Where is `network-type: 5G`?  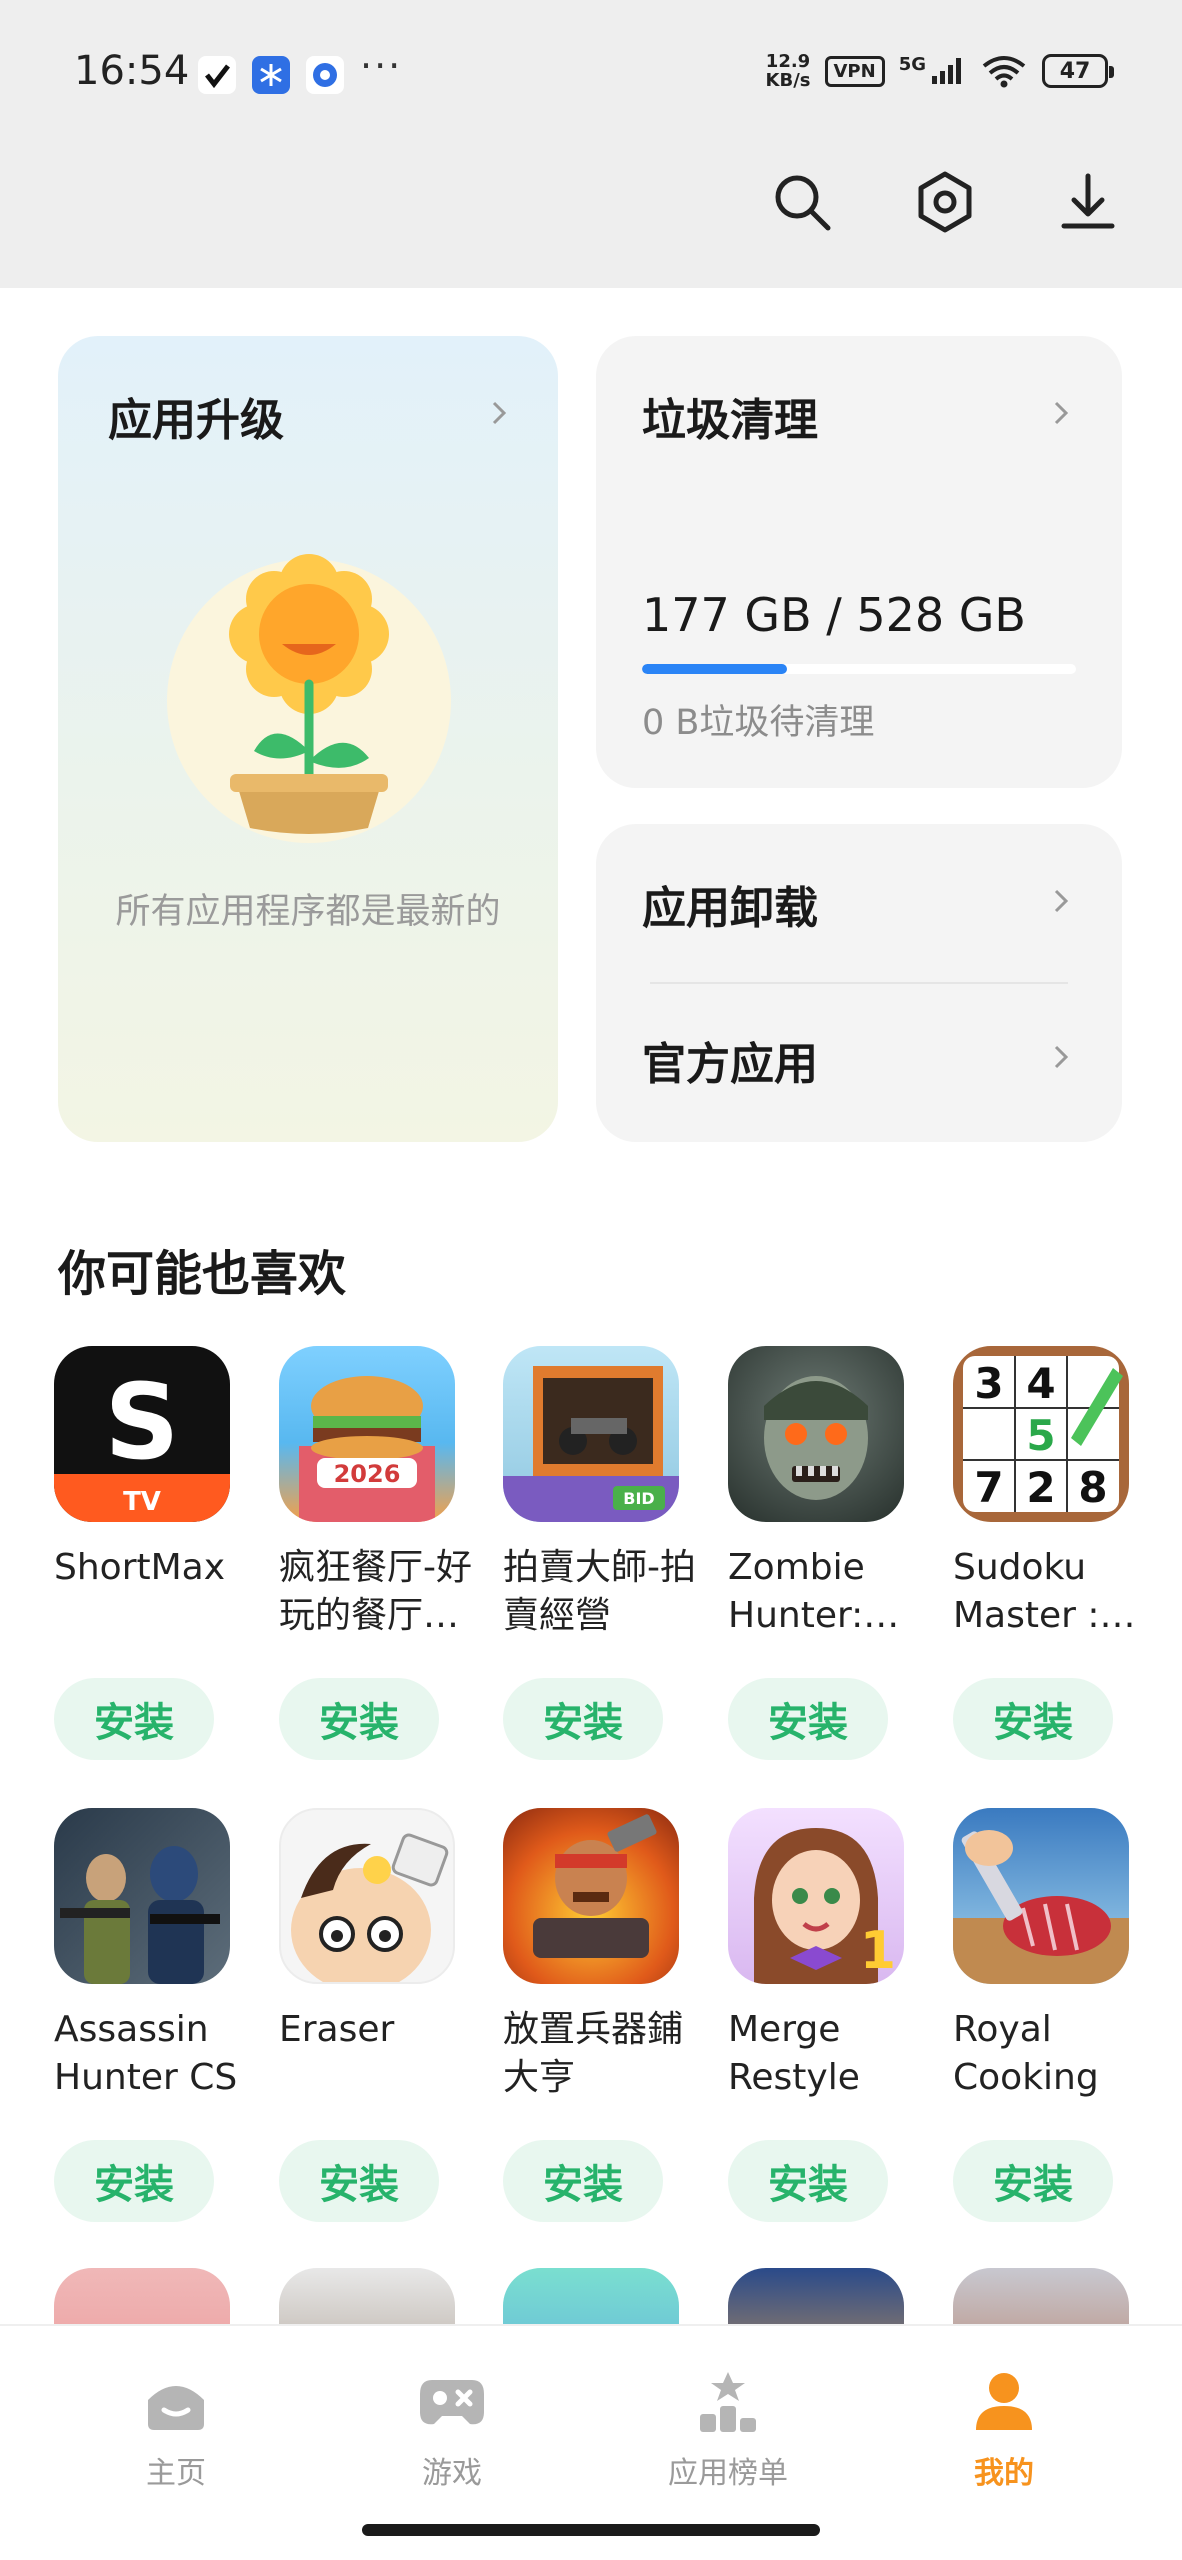 network-type: 5G is located at coordinates (912, 64).